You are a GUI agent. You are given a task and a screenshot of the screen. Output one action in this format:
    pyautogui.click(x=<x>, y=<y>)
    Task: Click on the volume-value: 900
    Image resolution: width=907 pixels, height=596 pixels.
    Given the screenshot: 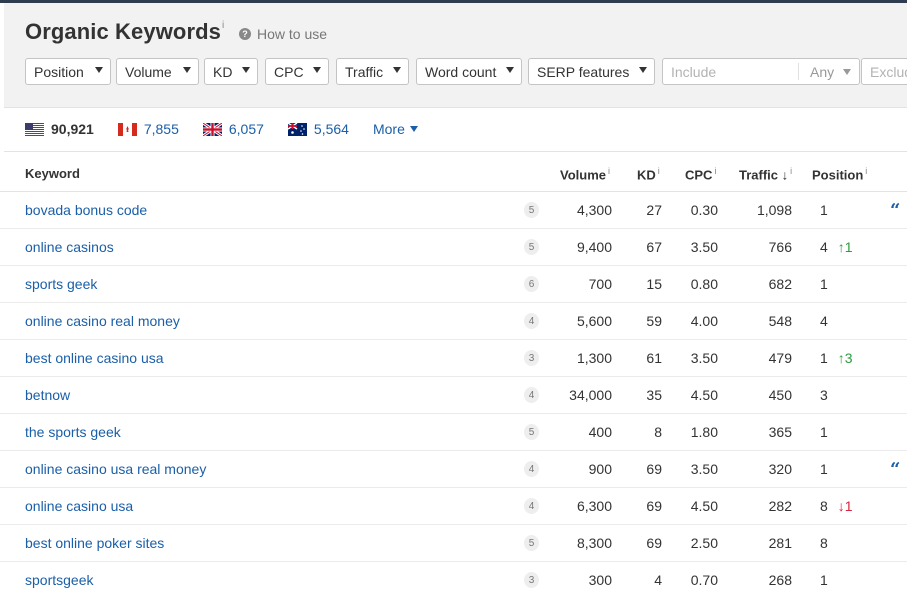 What is the action you would take?
    pyautogui.click(x=600, y=469)
    